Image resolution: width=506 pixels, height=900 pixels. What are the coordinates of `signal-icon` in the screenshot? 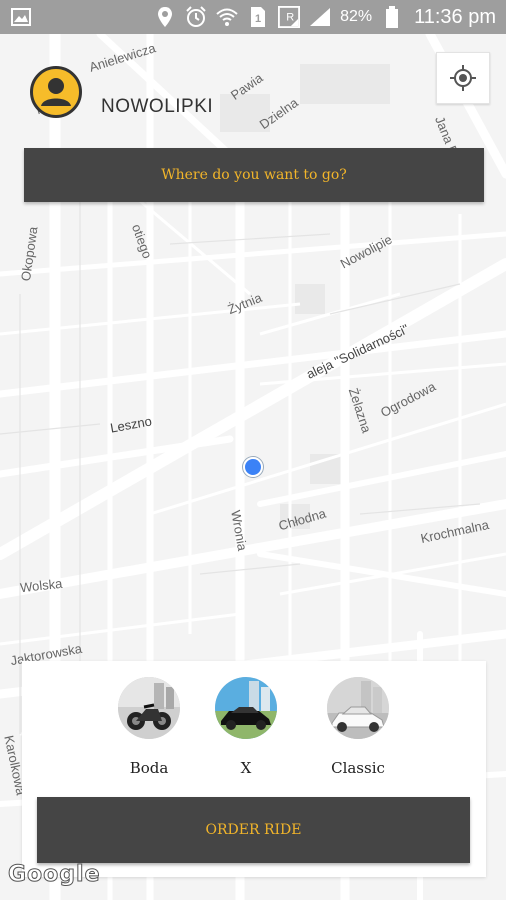 It's located at (320, 17).